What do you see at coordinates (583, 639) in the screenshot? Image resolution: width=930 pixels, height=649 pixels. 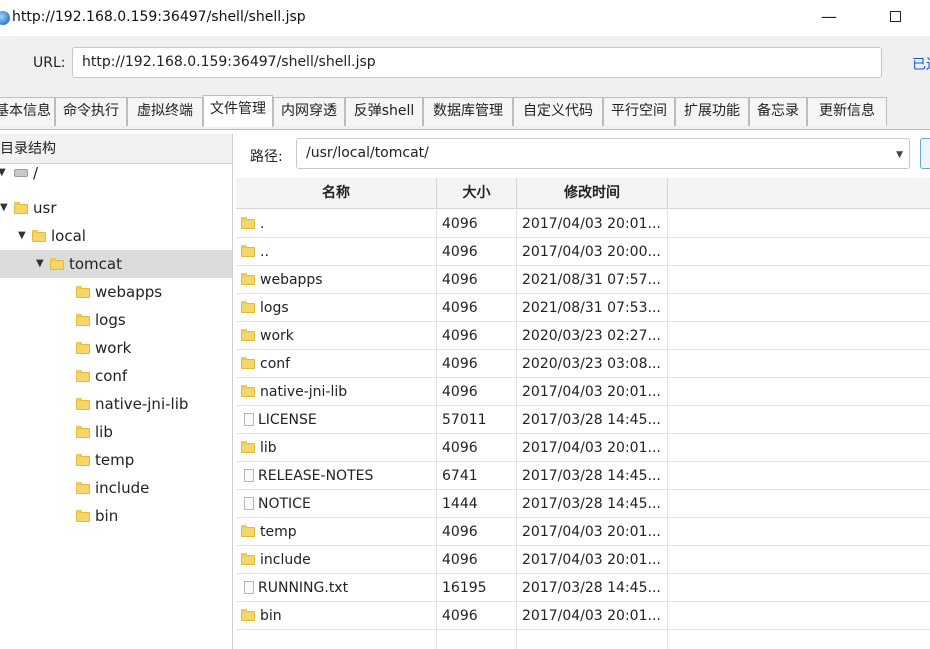 I see `table-row` at bounding box center [583, 639].